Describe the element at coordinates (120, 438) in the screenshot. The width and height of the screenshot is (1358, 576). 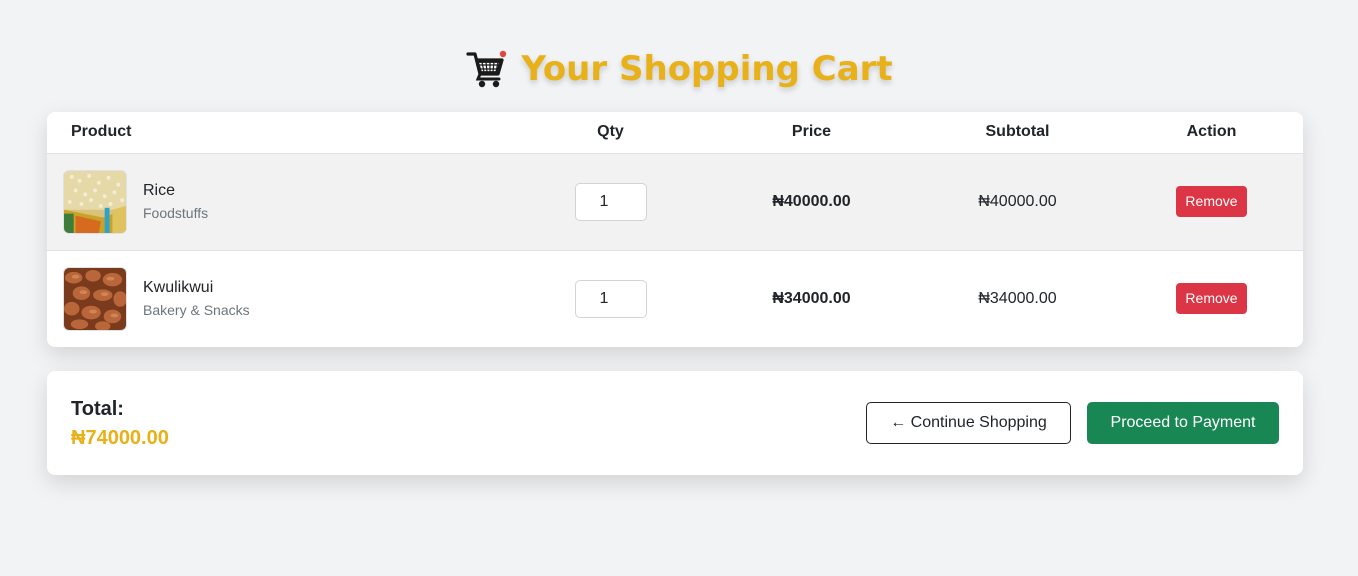
I see `total-value: ₦74000.00` at that location.